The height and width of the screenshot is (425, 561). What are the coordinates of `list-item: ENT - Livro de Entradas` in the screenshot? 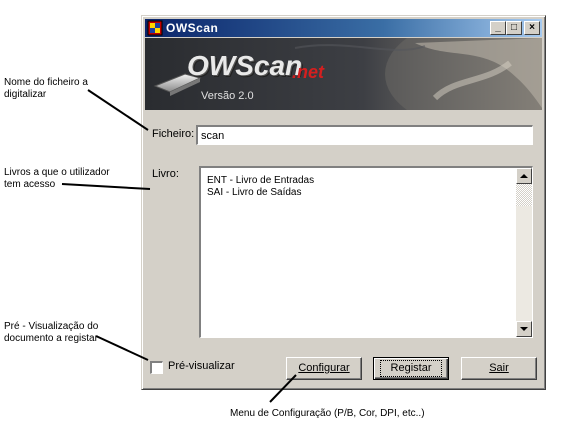 It's located at (260, 181).